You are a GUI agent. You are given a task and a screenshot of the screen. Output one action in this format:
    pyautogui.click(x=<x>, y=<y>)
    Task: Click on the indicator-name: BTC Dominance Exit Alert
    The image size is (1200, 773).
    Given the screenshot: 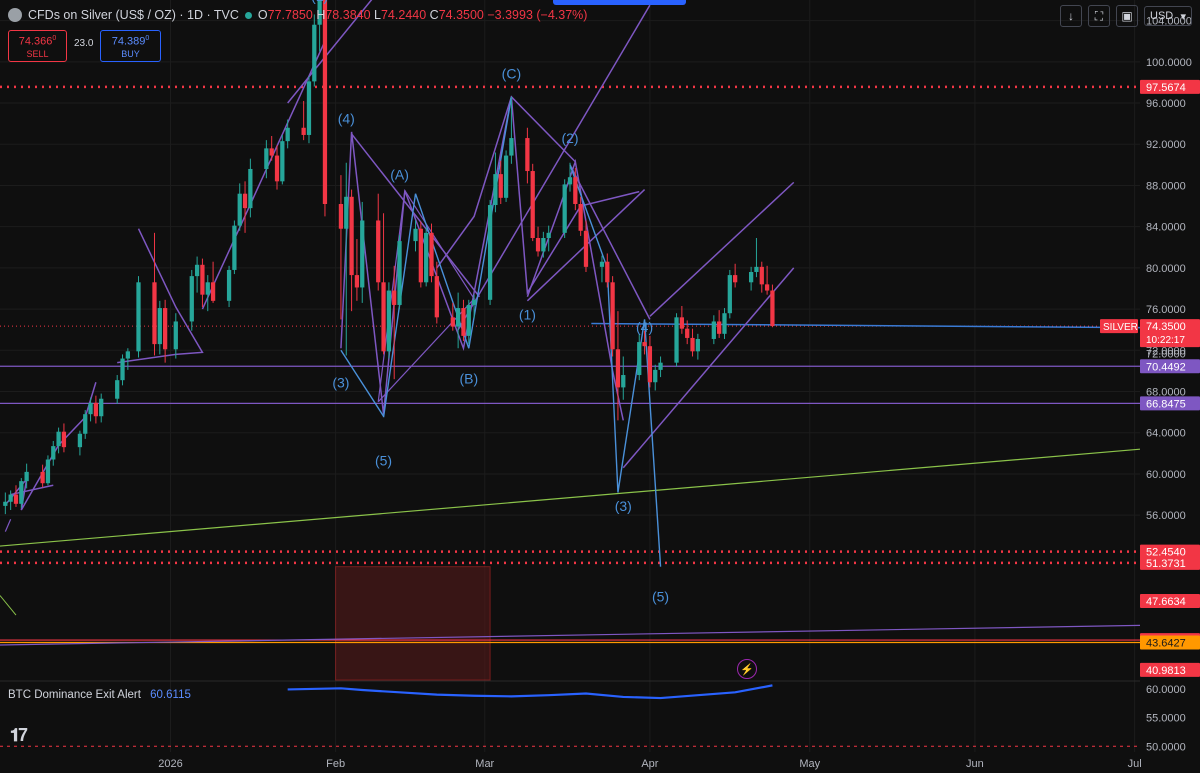 What is the action you would take?
    pyautogui.click(x=74, y=695)
    